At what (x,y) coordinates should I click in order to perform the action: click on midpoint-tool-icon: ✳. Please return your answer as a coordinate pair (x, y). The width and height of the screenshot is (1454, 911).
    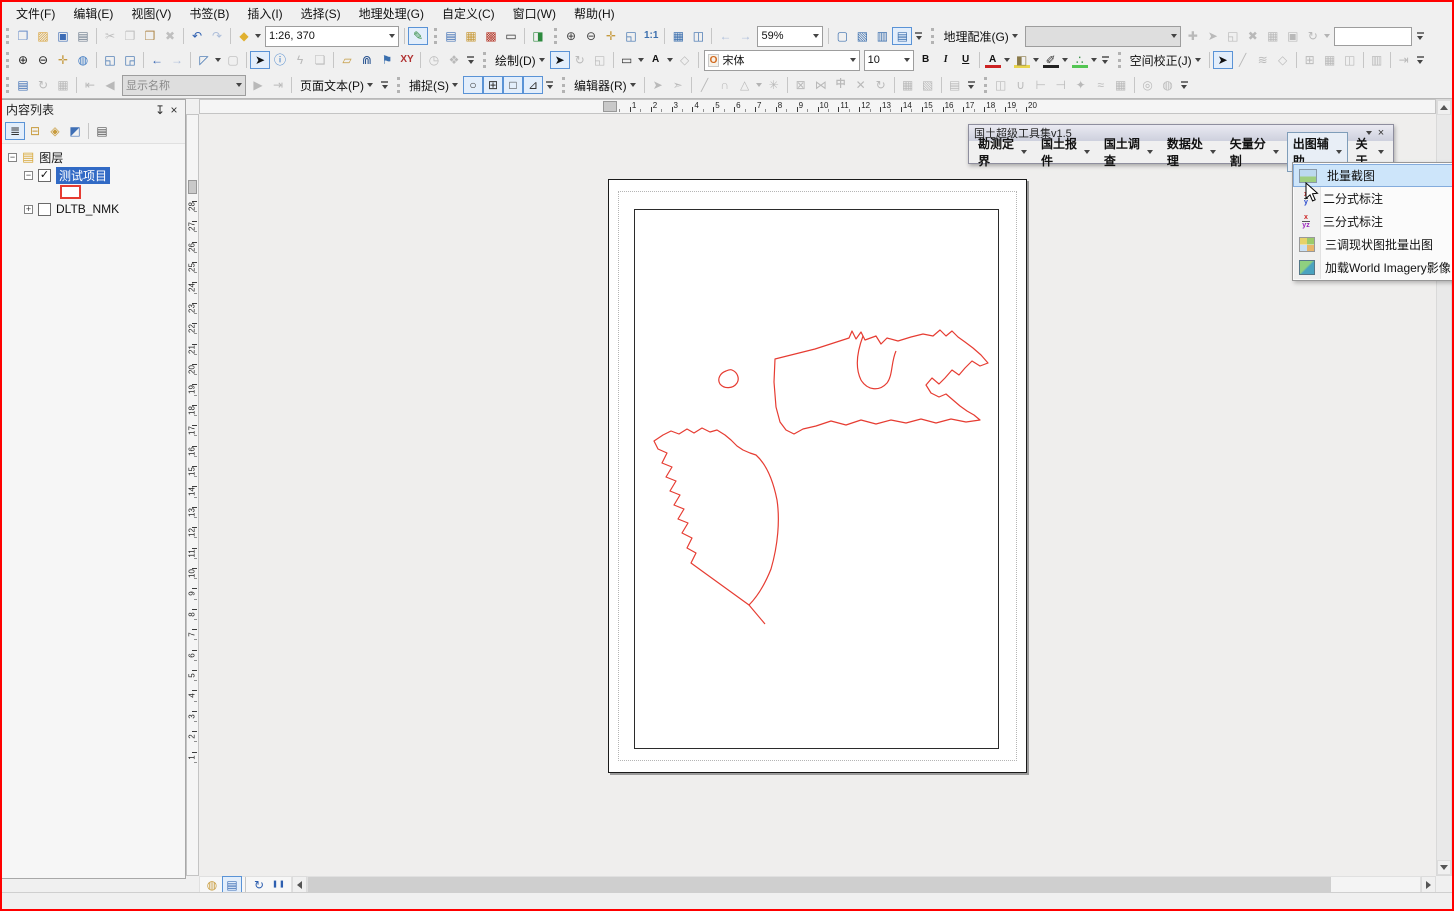
    Looking at the image, I should click on (774, 85).